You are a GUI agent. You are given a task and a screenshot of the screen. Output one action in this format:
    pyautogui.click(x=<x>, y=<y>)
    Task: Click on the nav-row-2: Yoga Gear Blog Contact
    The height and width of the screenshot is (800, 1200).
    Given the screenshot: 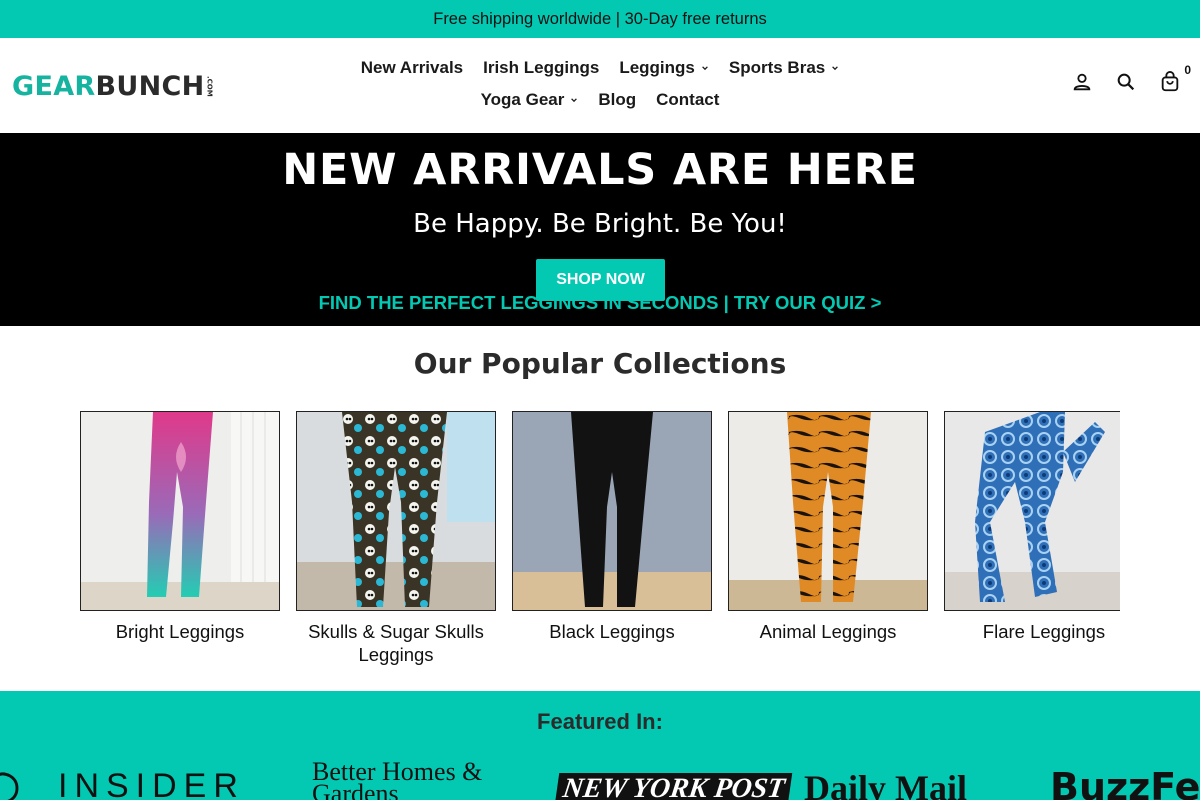 What is the action you would take?
    pyautogui.click(x=600, y=100)
    